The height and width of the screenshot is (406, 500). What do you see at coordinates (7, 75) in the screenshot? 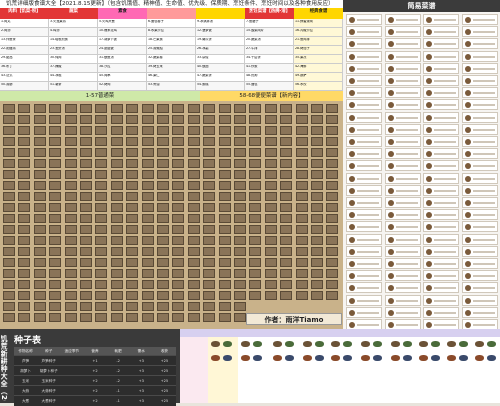
I see `recipe-name: 43.法式` at bounding box center [7, 75].